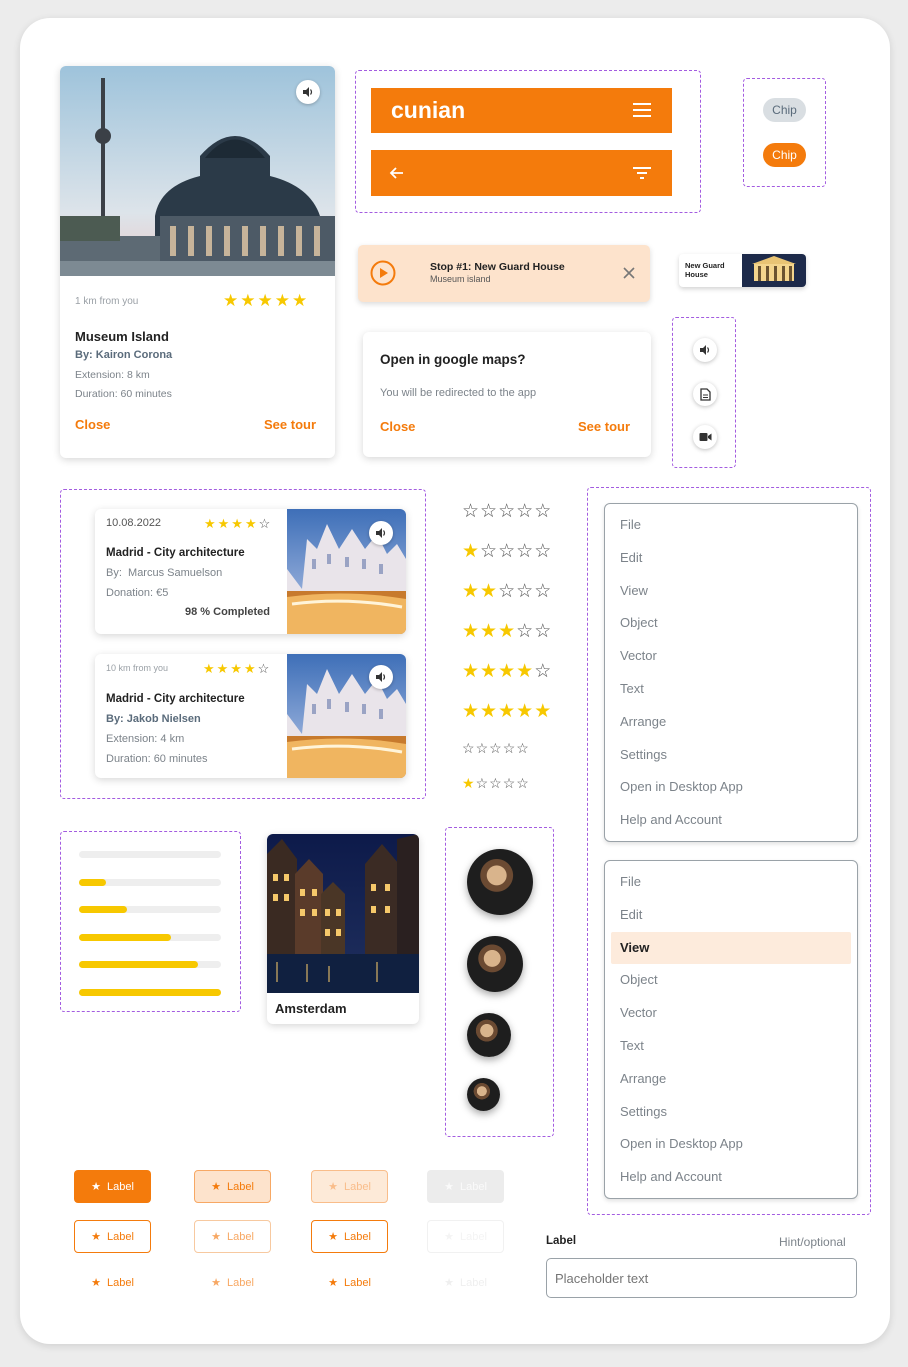  What do you see at coordinates (349, 1236) in the screenshot?
I see `label-button-outlined-pressed: ★ Label` at bounding box center [349, 1236].